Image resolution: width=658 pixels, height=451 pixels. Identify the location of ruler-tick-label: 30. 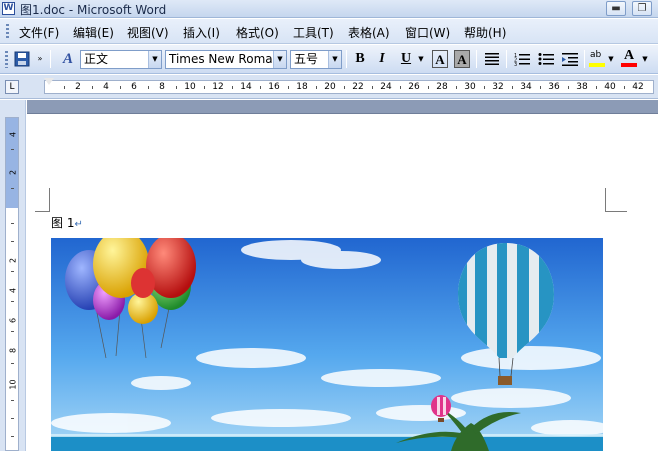
(470, 87).